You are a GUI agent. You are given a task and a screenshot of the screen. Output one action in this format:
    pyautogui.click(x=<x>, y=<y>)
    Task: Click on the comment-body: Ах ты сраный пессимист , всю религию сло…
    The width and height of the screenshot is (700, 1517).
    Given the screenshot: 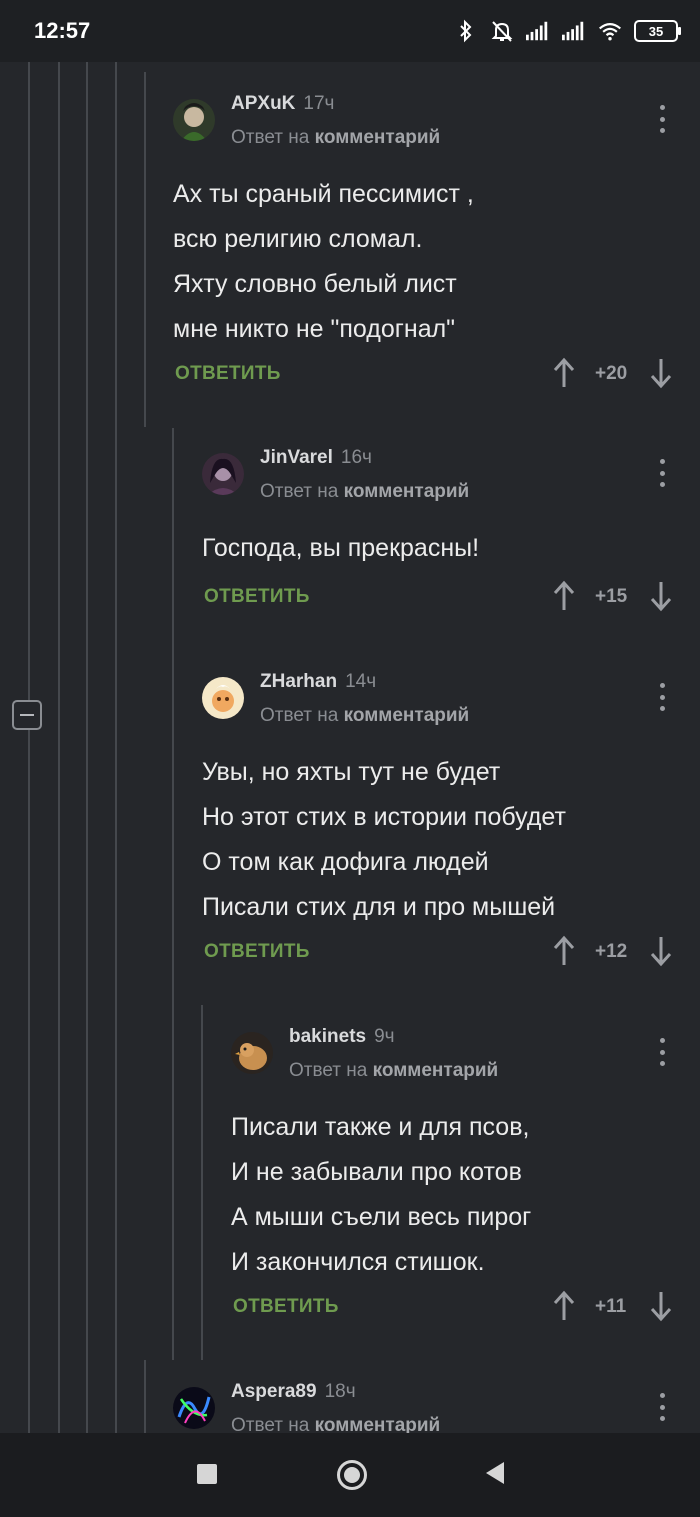 What is the action you would take?
    pyautogui.click(x=323, y=261)
    